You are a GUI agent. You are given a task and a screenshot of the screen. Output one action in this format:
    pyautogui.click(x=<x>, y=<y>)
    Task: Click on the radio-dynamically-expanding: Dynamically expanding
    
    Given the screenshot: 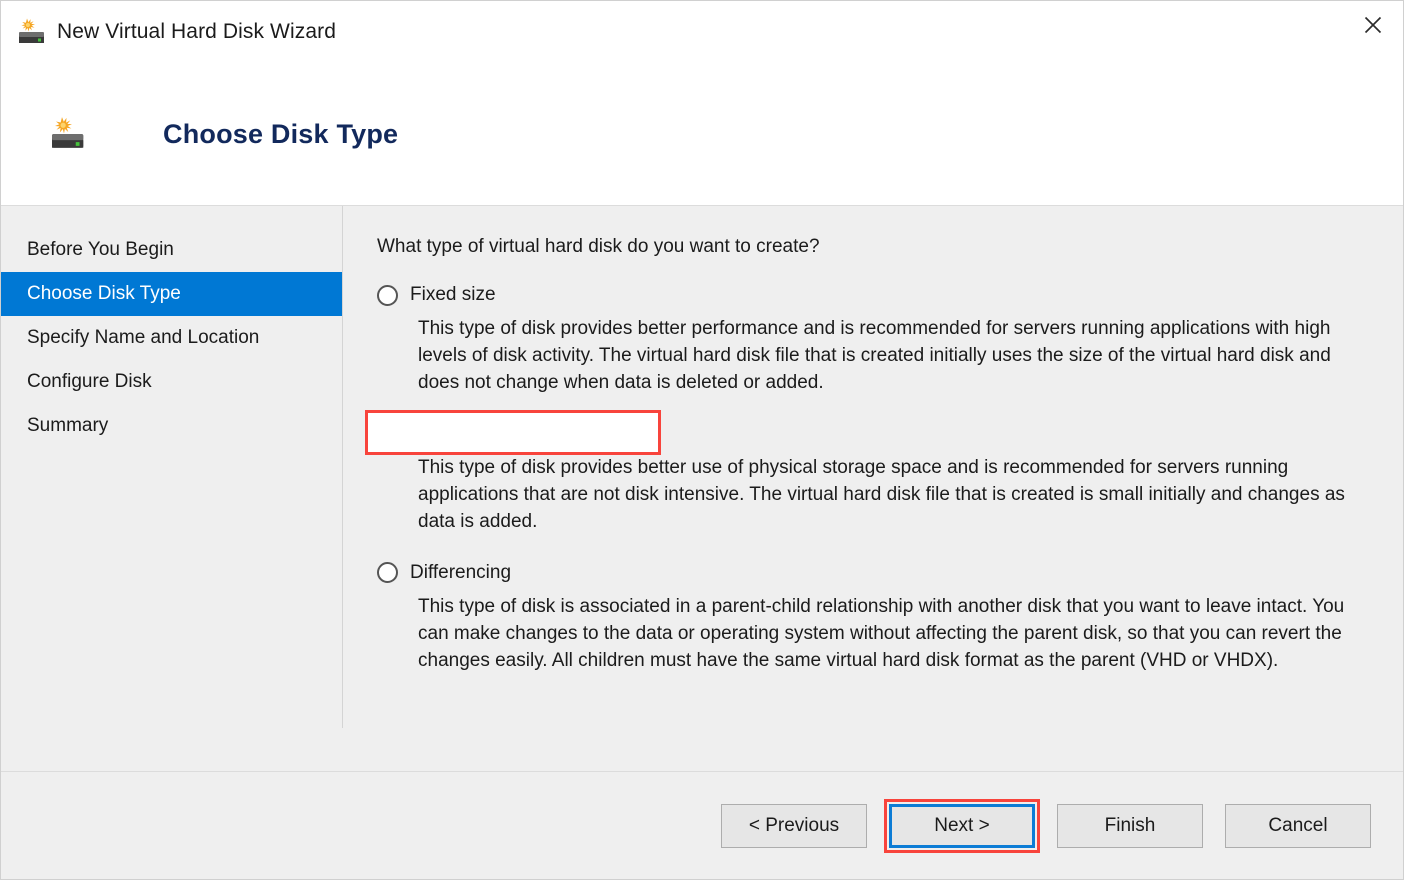 What is the action you would take?
    pyautogui.click(x=867, y=432)
    